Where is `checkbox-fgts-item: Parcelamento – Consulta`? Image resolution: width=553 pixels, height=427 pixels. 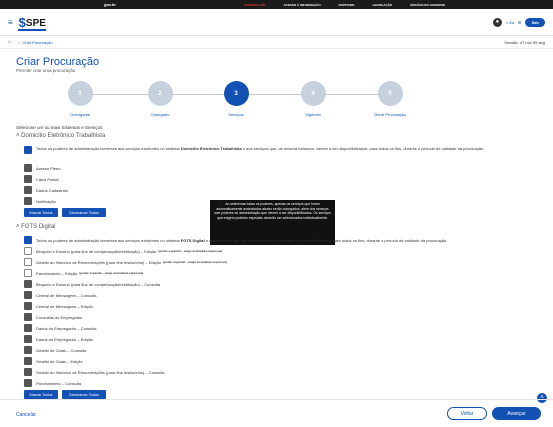
checkbox-fgts-item: Parcelamento – Consulta is located at coordinates (52, 383).